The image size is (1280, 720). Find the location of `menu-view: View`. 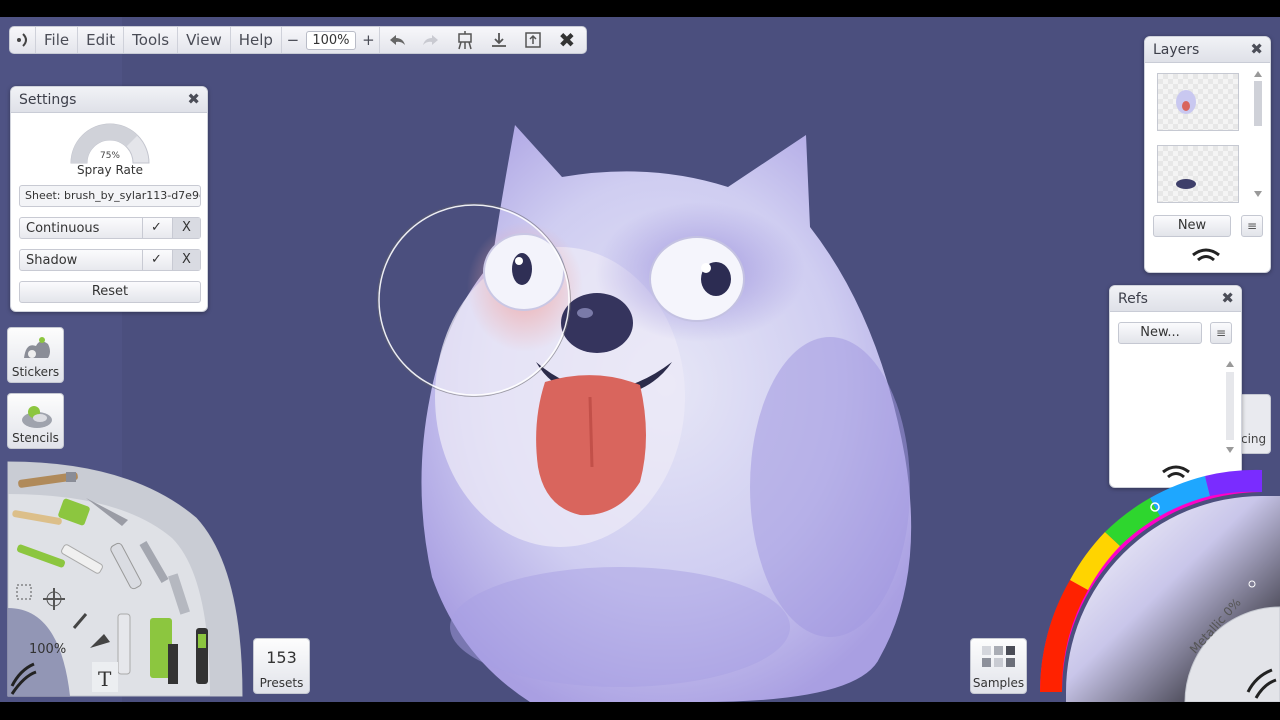

menu-view: View is located at coordinates (204, 40).